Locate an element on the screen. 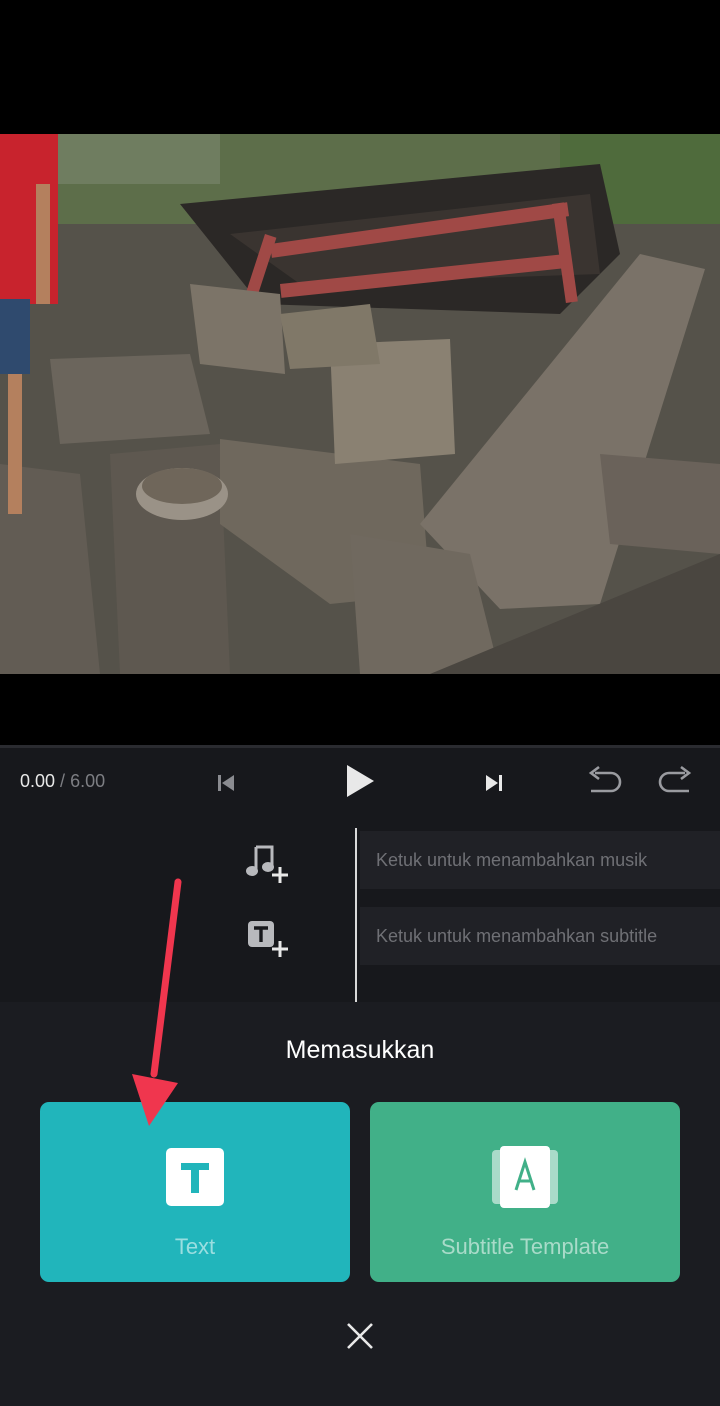  music-track-placeholder: Ketuk untuk menambahkan musik is located at coordinates (512, 859).